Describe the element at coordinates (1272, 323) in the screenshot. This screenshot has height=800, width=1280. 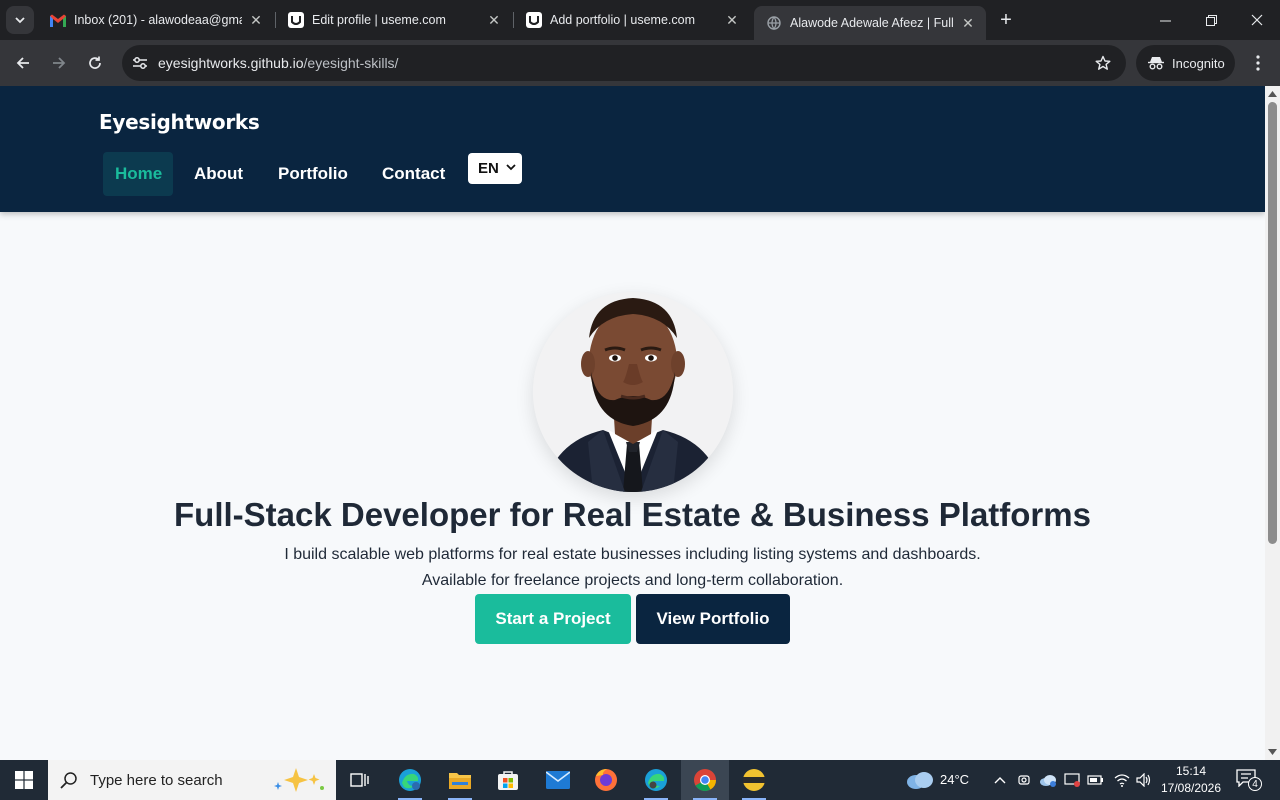
I see `scrollbar-thumb` at that location.